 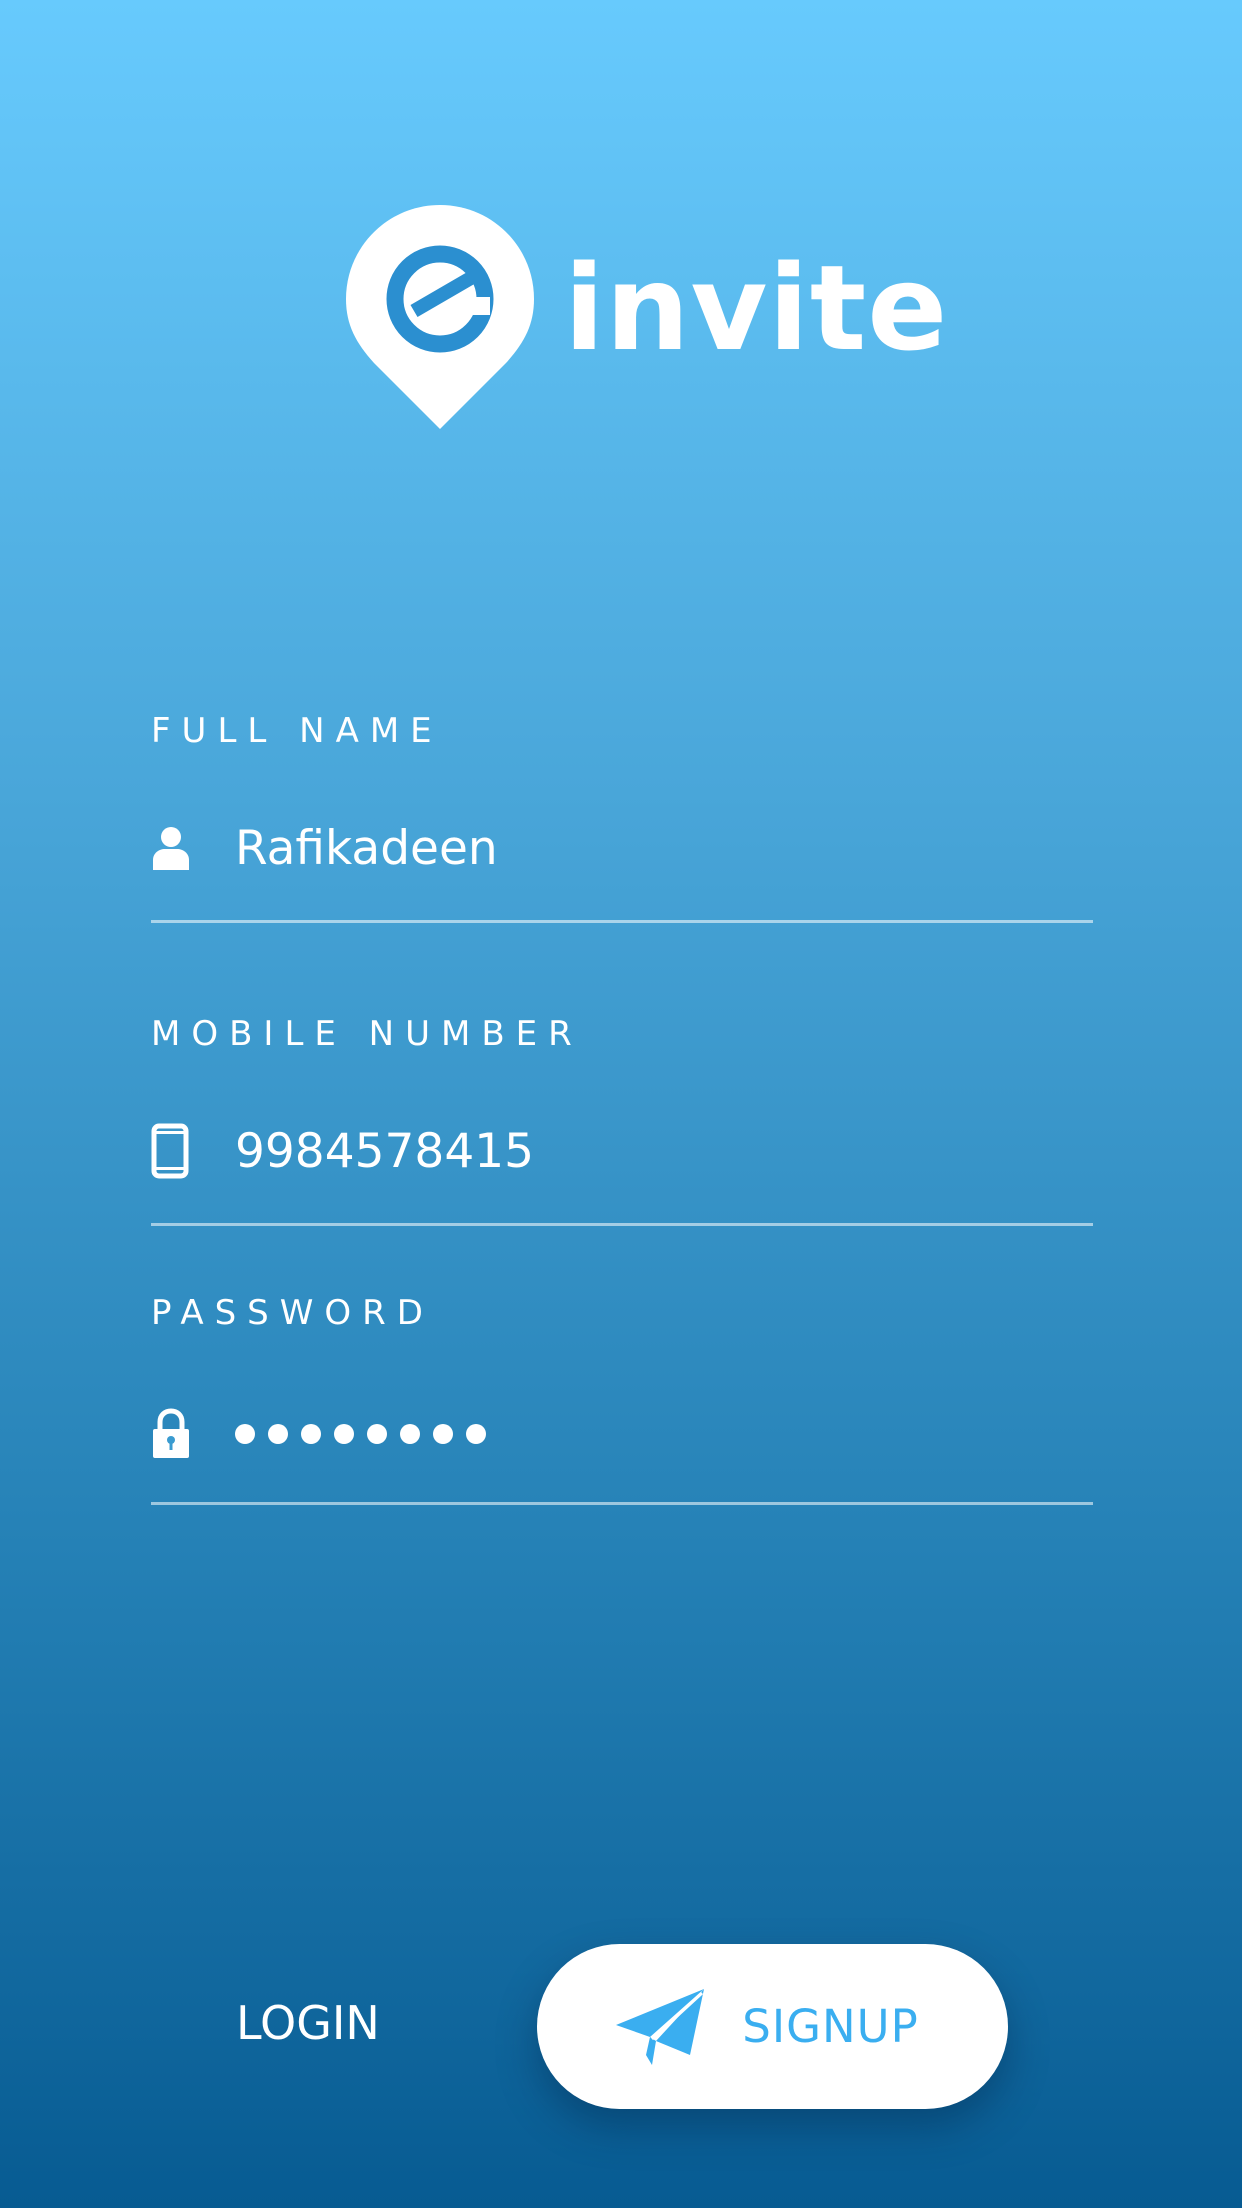 I want to click on mobile-number-input, so click(x=645, y=1151).